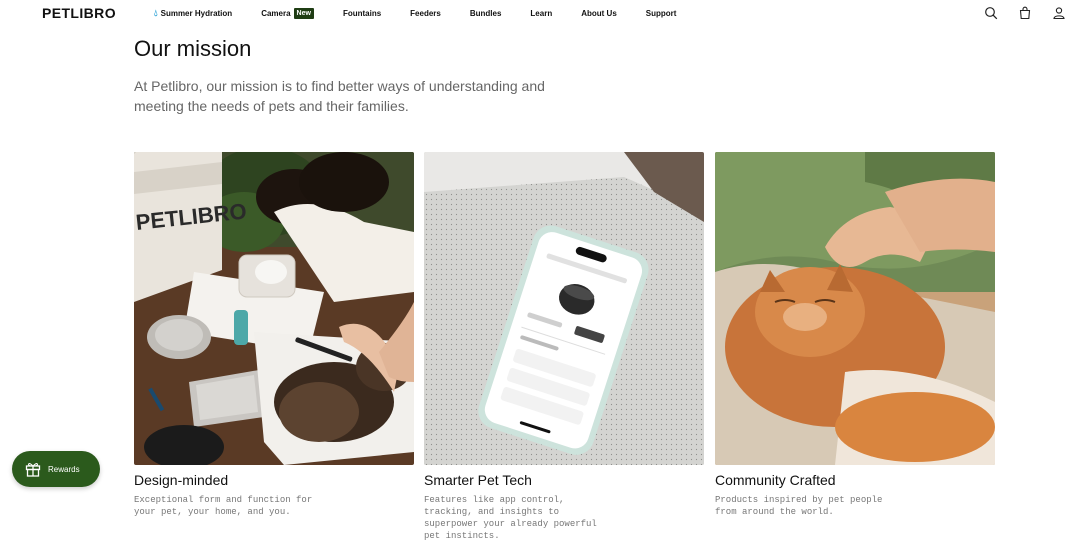 The width and height of the screenshot is (1080, 541). What do you see at coordinates (64, 469) in the screenshot?
I see `rewards-label: Rewards` at bounding box center [64, 469].